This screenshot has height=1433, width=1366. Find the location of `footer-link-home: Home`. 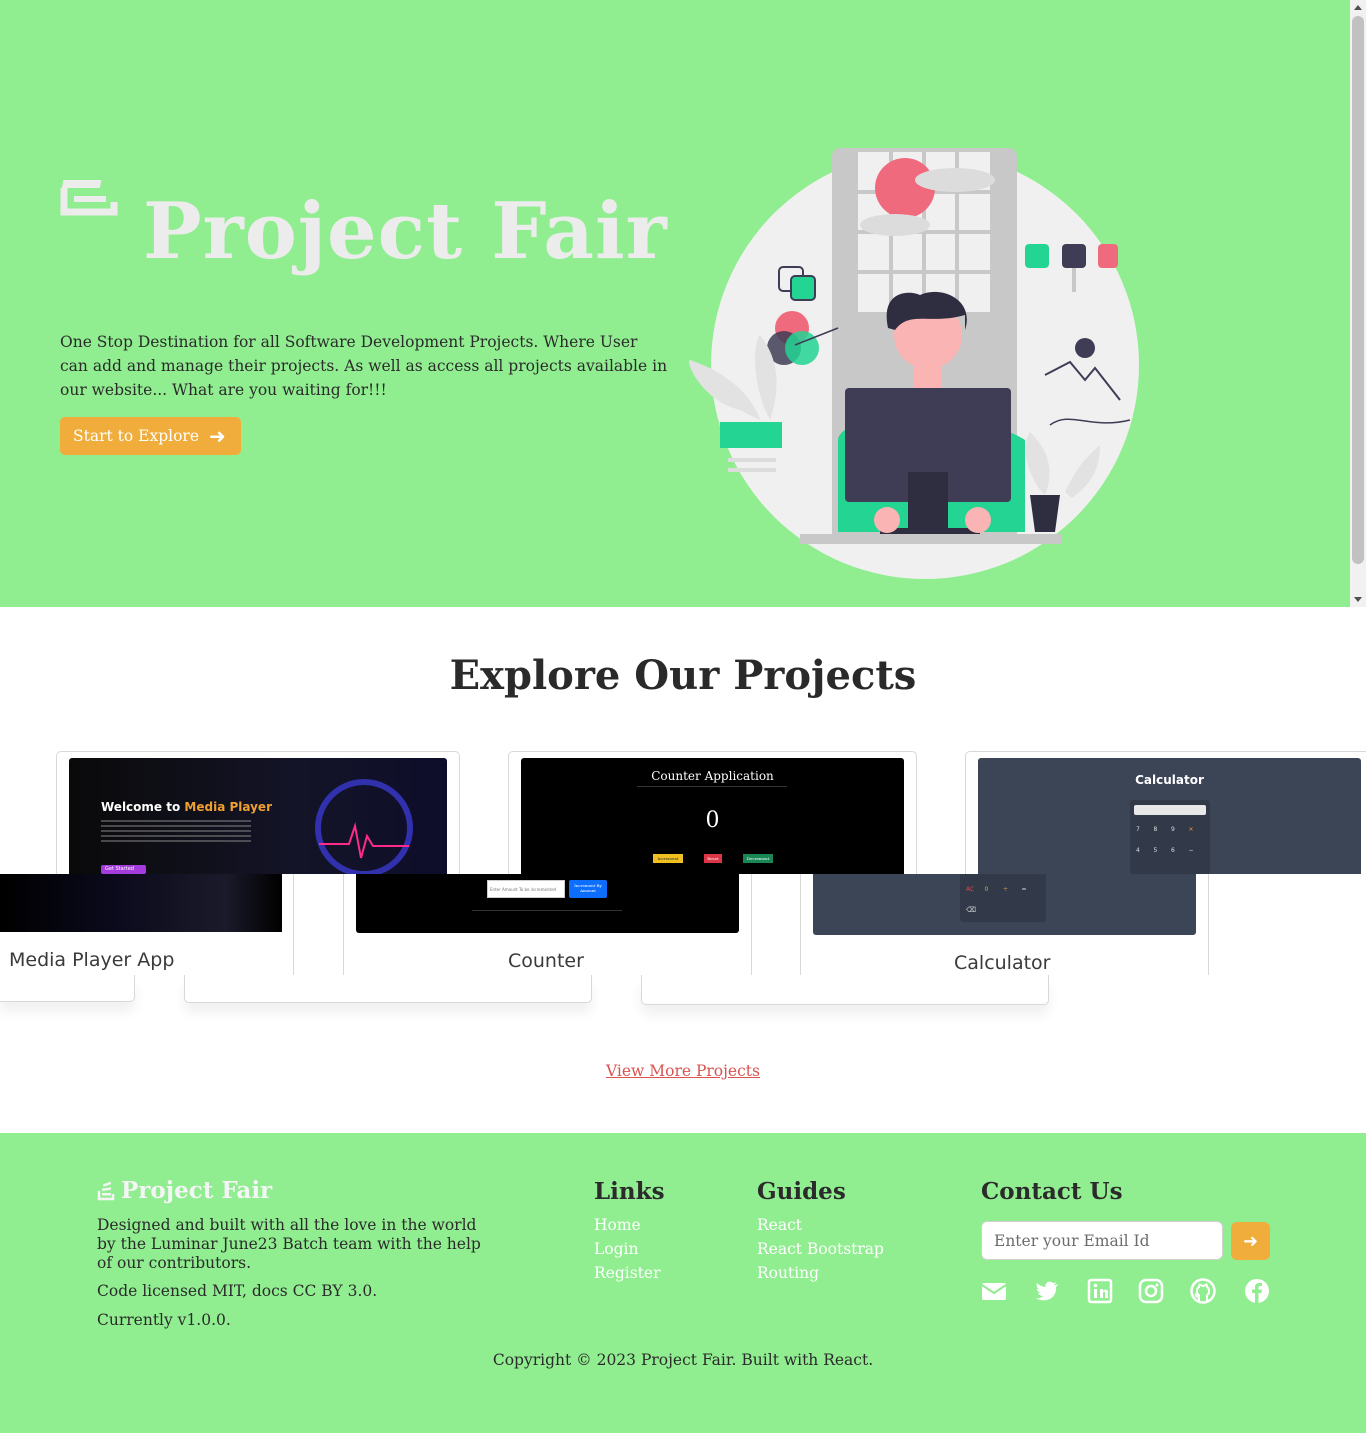

footer-link-home: Home is located at coordinates (617, 1225).